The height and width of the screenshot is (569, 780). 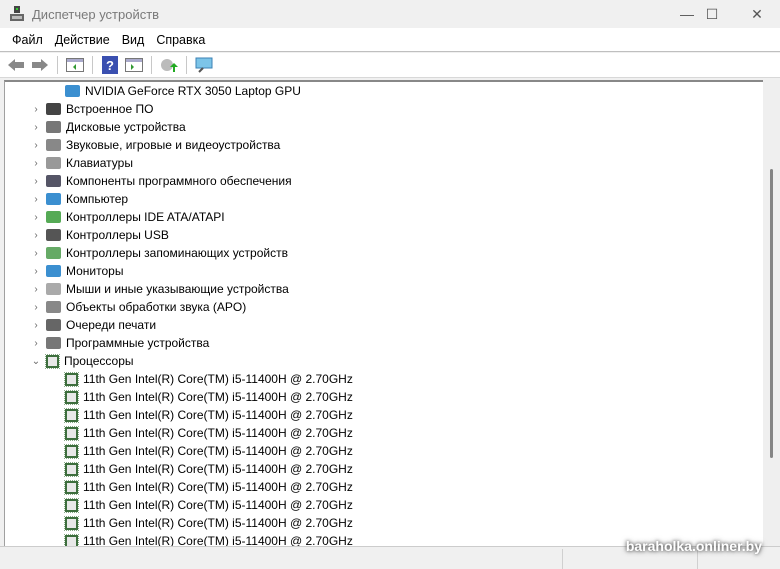 I want to click on tree-item: › Дисковые устройства, so click(x=110, y=127).